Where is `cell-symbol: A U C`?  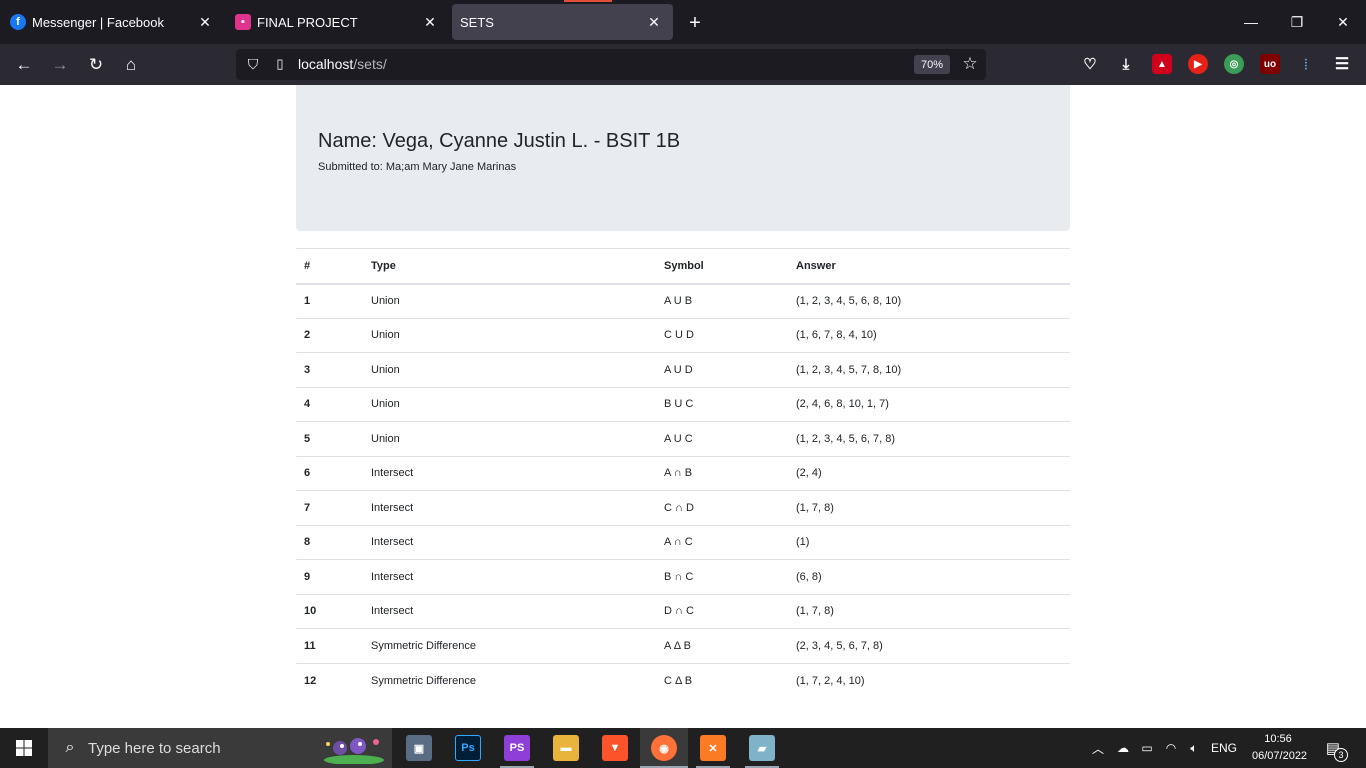
cell-symbol: A U C is located at coordinates (722, 438).